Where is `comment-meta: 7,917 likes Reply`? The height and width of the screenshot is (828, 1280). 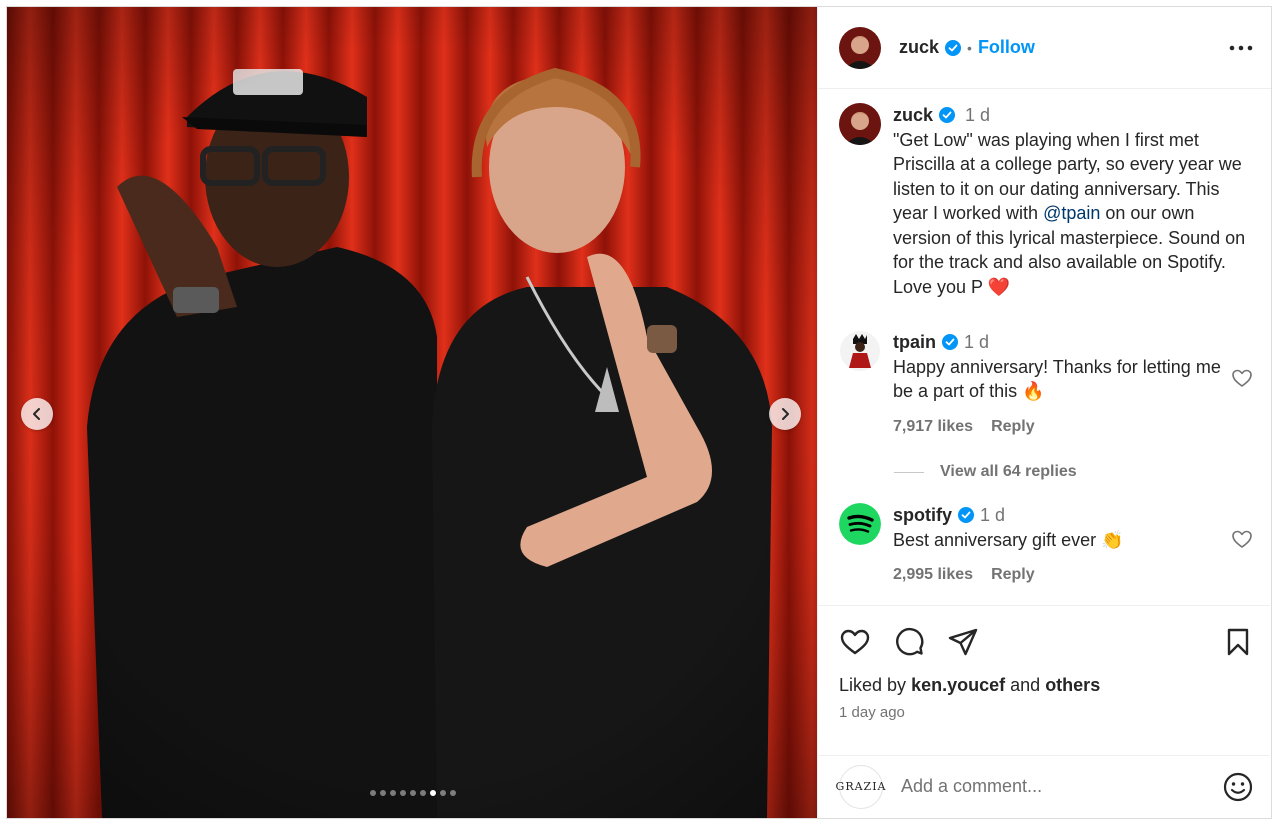
comment-meta: 7,917 likes Reply is located at coordinates (1063, 427).